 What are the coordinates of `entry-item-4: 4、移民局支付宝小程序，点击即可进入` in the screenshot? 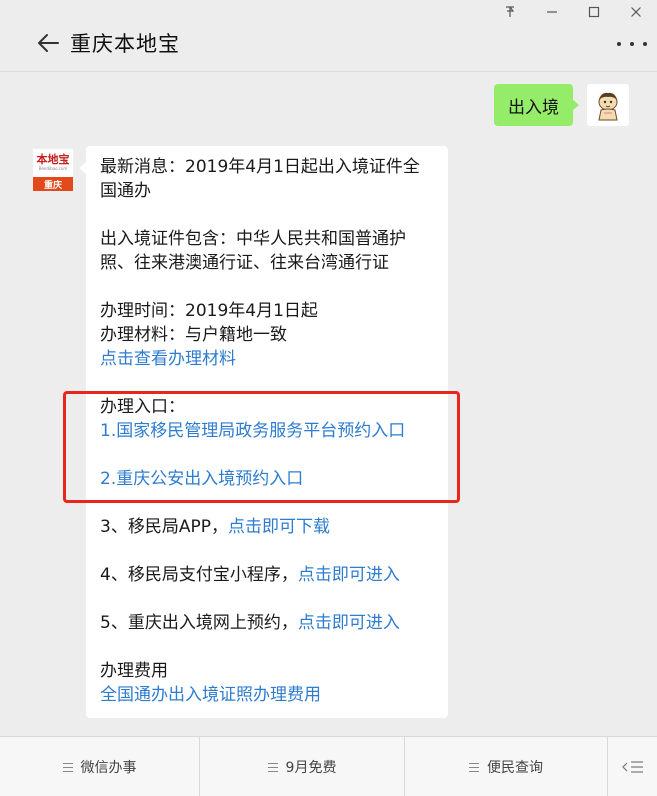 It's located at (267, 575).